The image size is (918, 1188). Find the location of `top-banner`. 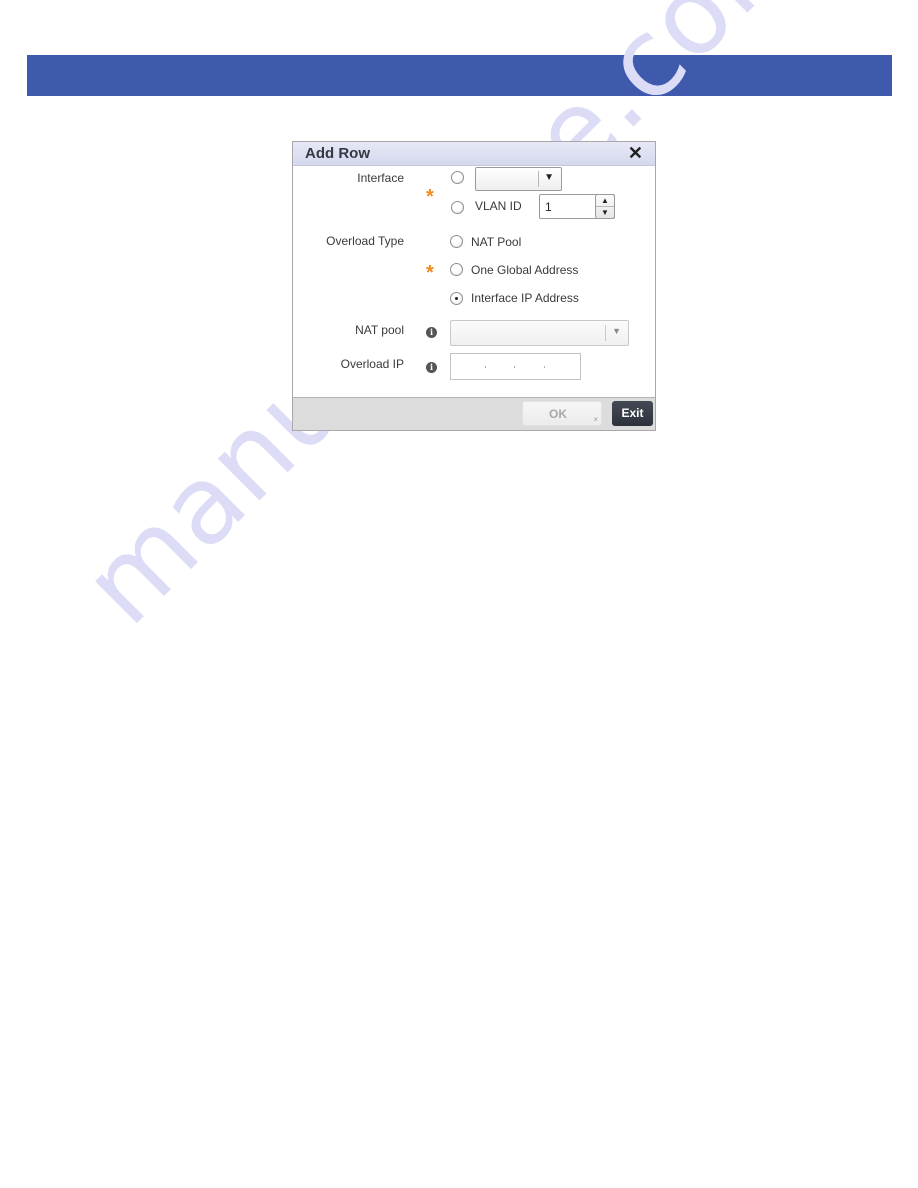

top-banner is located at coordinates (459, 75).